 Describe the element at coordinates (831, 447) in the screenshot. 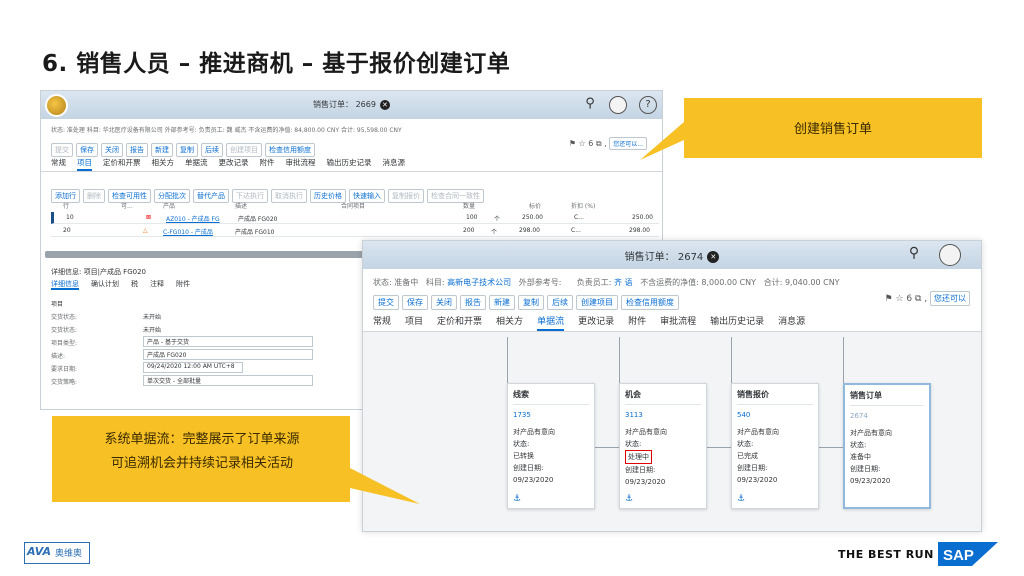

I see `flow-connector` at that location.